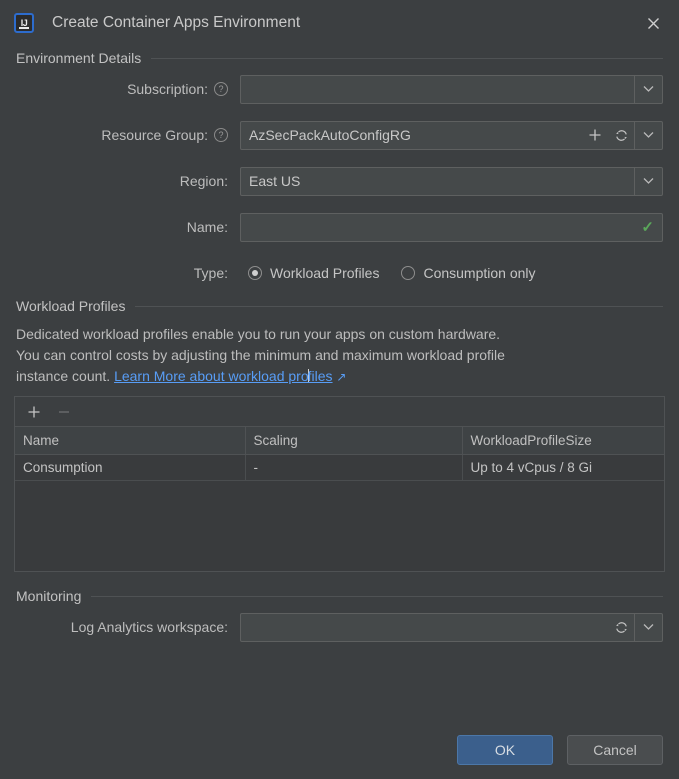 This screenshot has width=679, height=779. What do you see at coordinates (167, 89) in the screenshot?
I see `label-subscription-text: Subscription:` at bounding box center [167, 89].